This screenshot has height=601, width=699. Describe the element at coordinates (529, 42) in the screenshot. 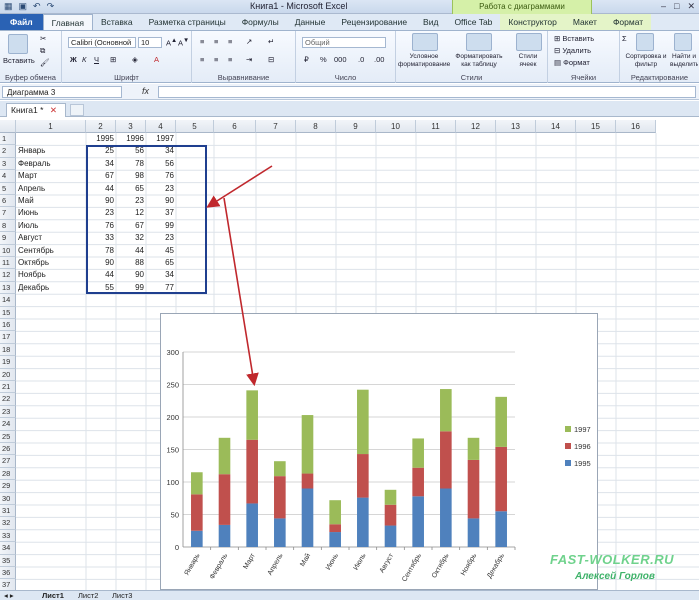

I see `cell-styles-icon` at that location.